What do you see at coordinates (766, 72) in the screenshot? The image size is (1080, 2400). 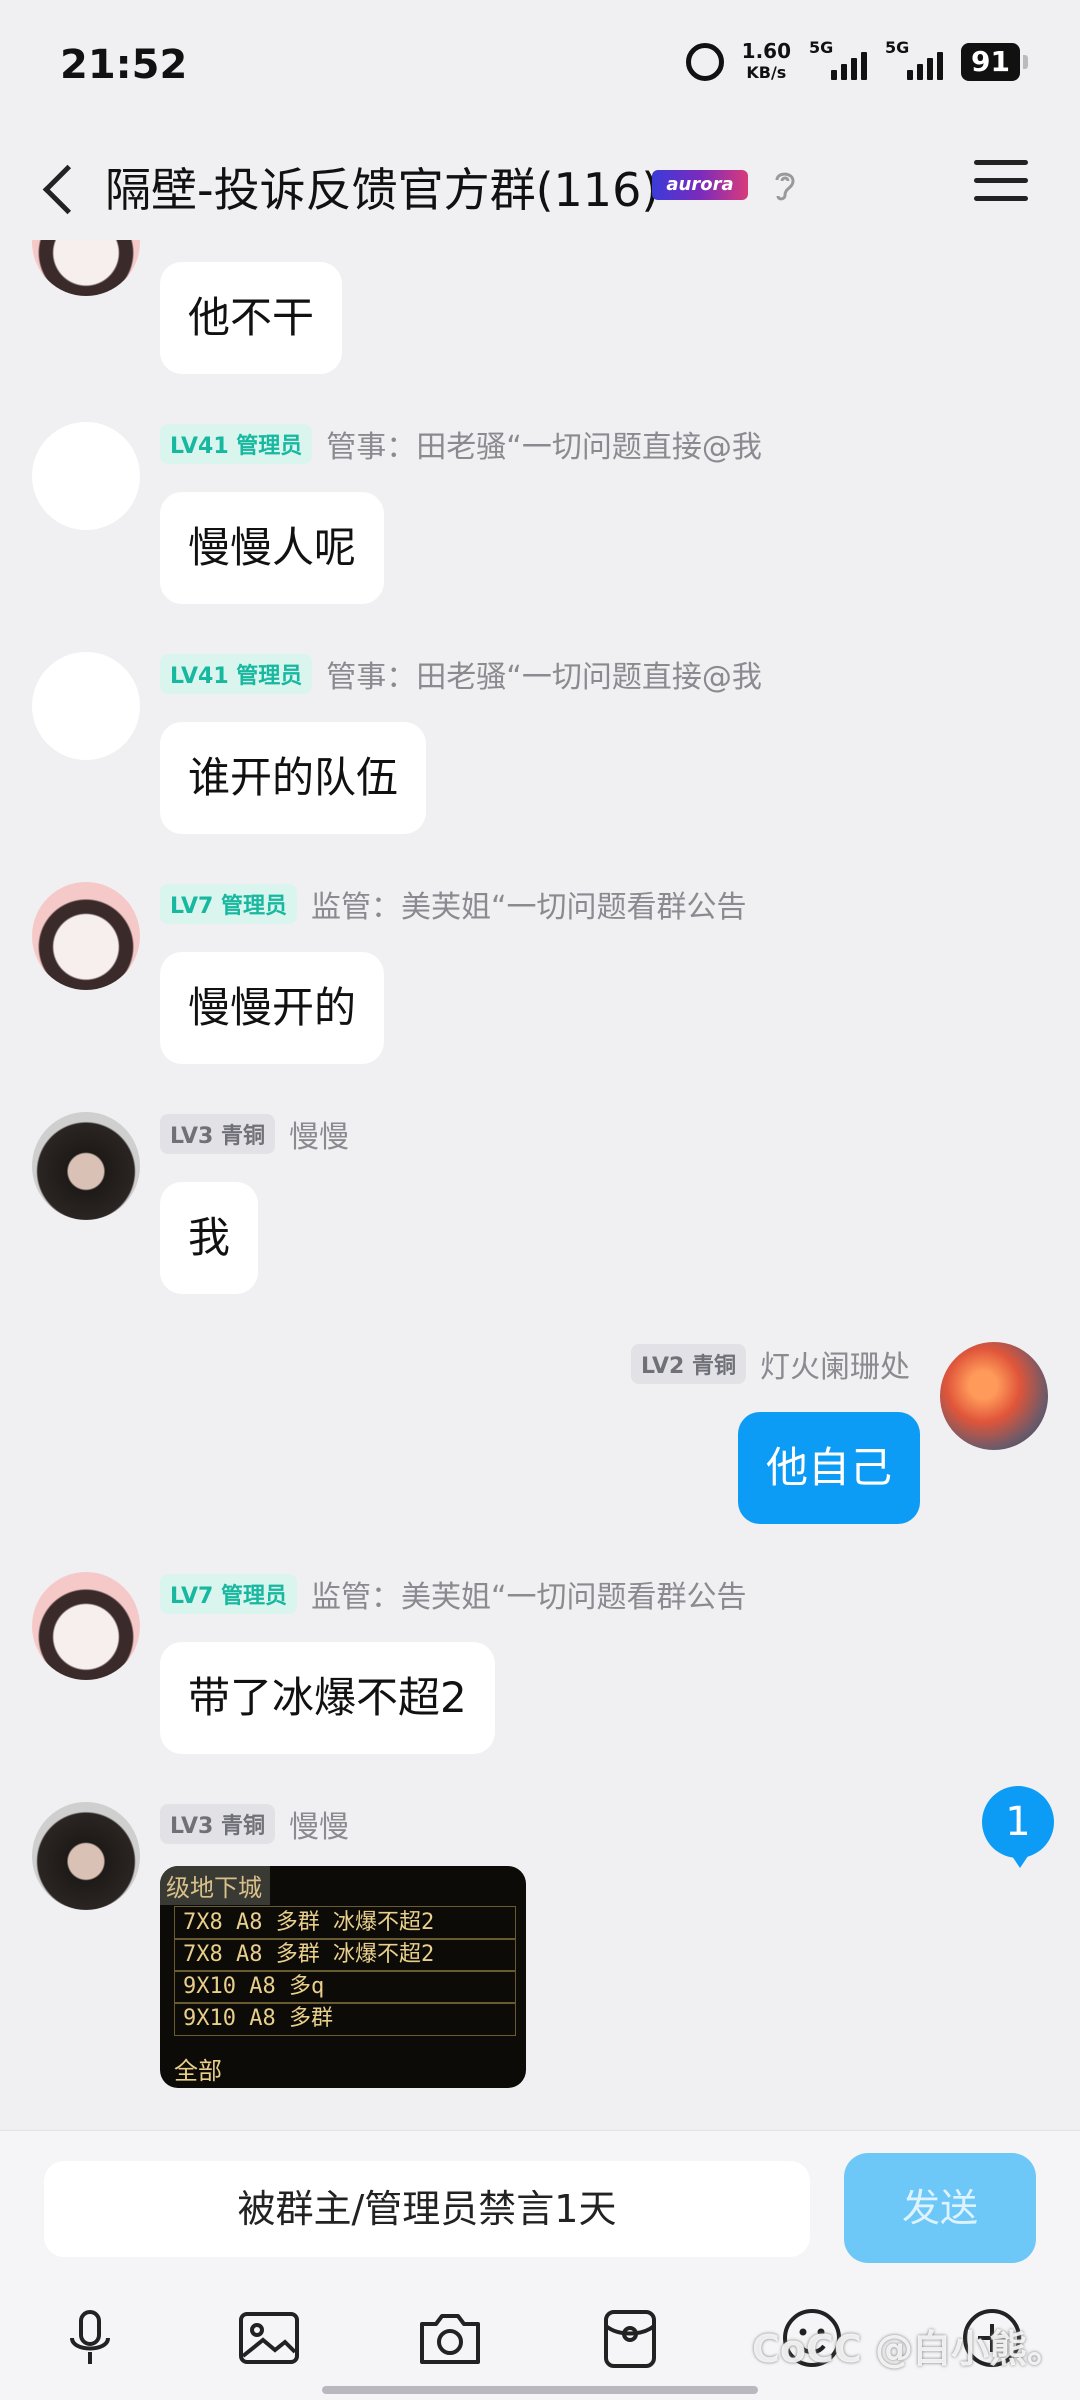 I see `network-speed-unit: KB/s` at bounding box center [766, 72].